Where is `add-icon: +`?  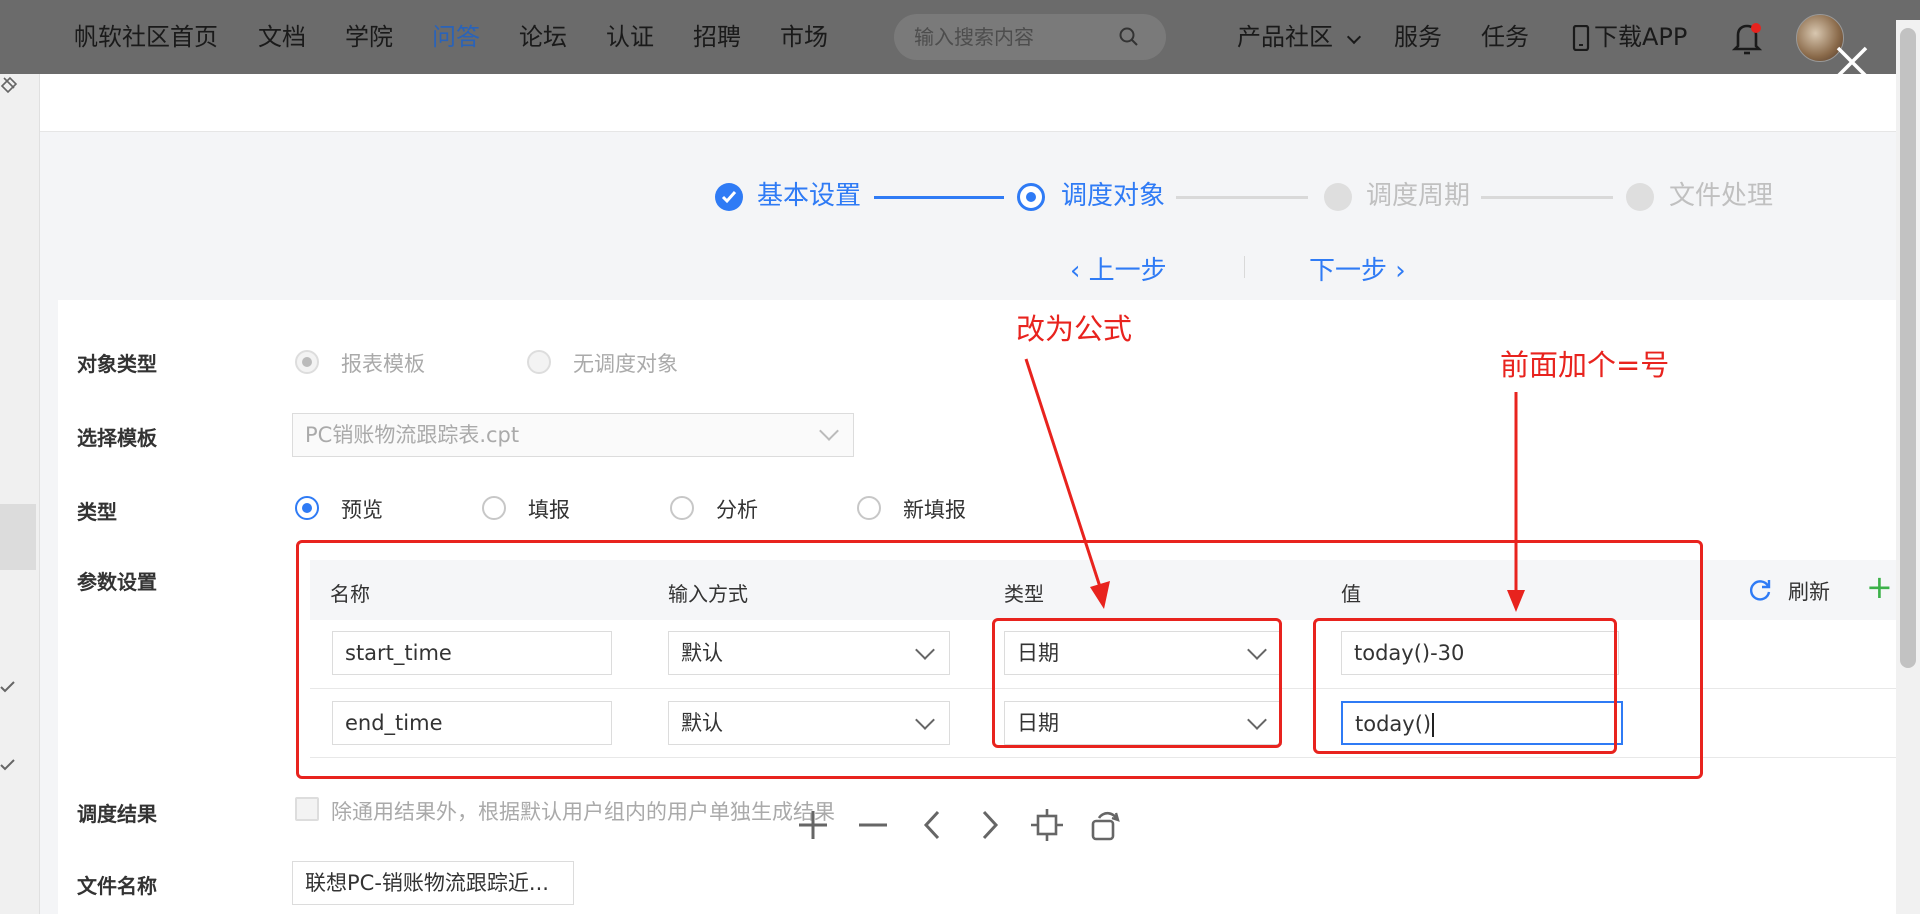
add-icon: + is located at coordinates (1879, 587).